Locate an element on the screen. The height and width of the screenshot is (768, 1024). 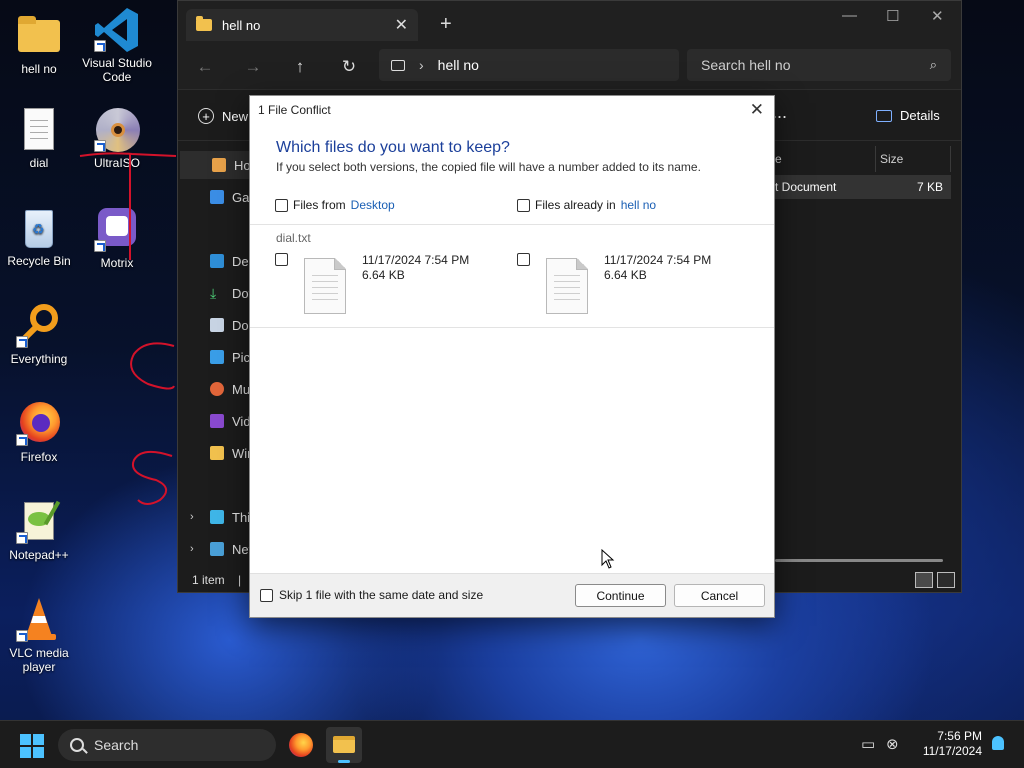
taskbar-file-explorer is located at coordinates (344, 745).